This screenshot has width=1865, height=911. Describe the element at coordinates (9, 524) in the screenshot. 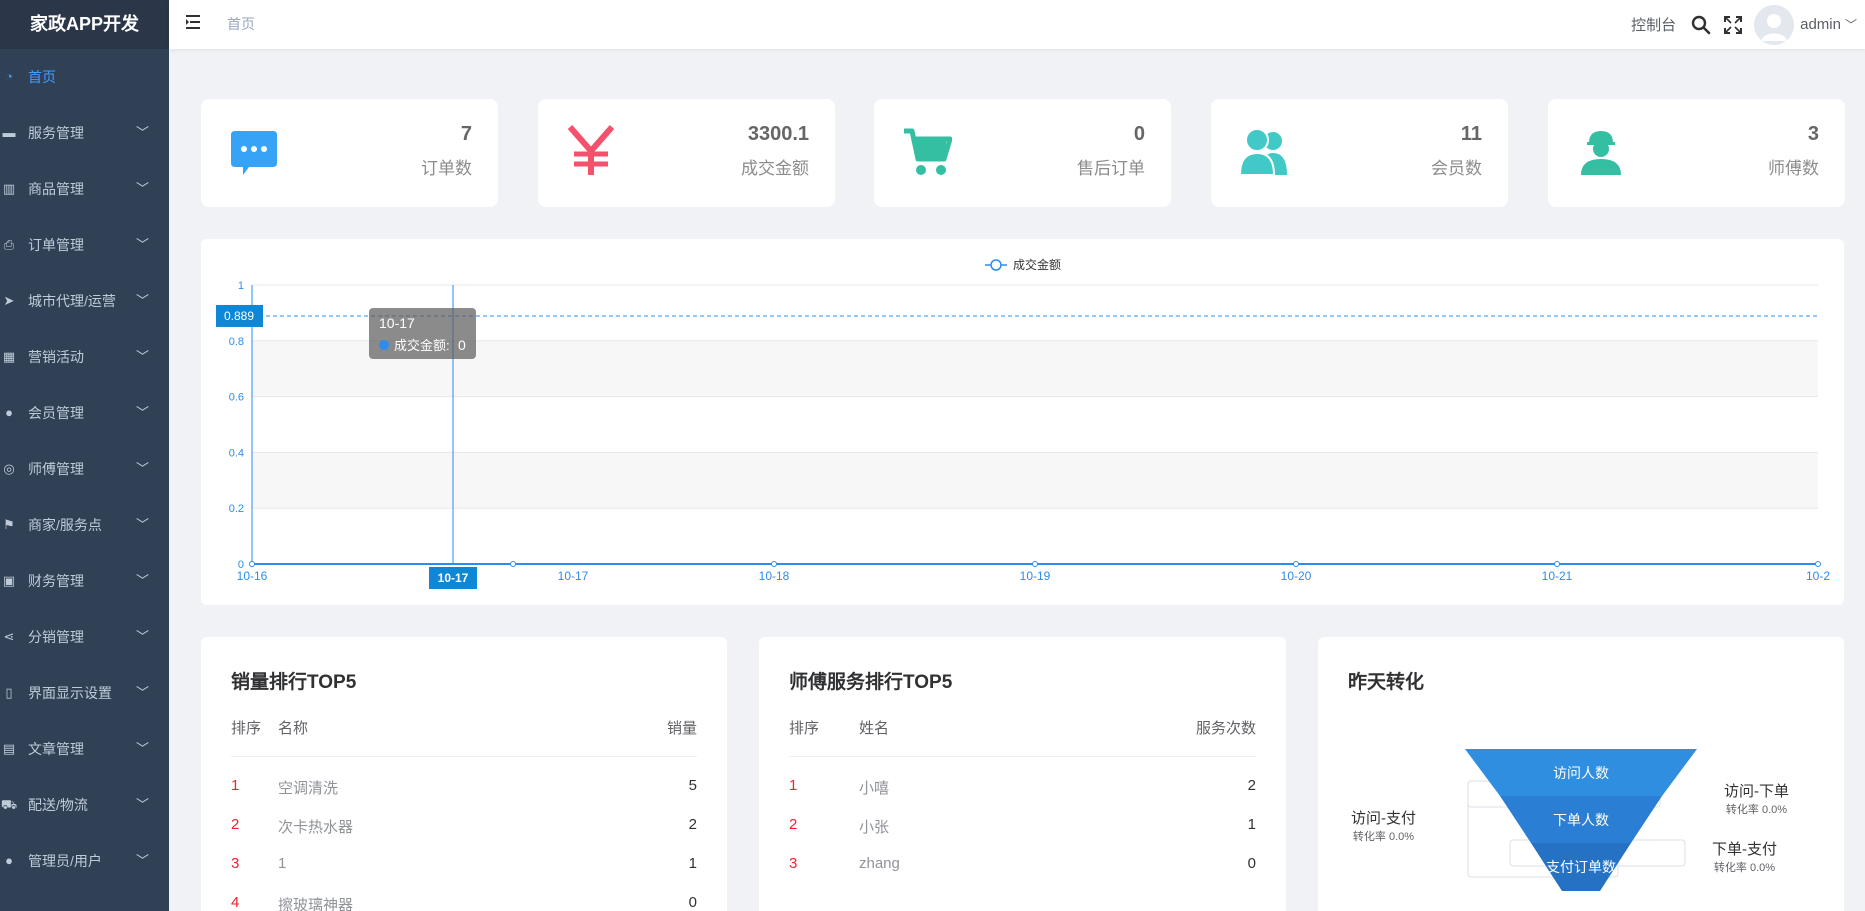

I see `flag-icon: ⚑` at that location.